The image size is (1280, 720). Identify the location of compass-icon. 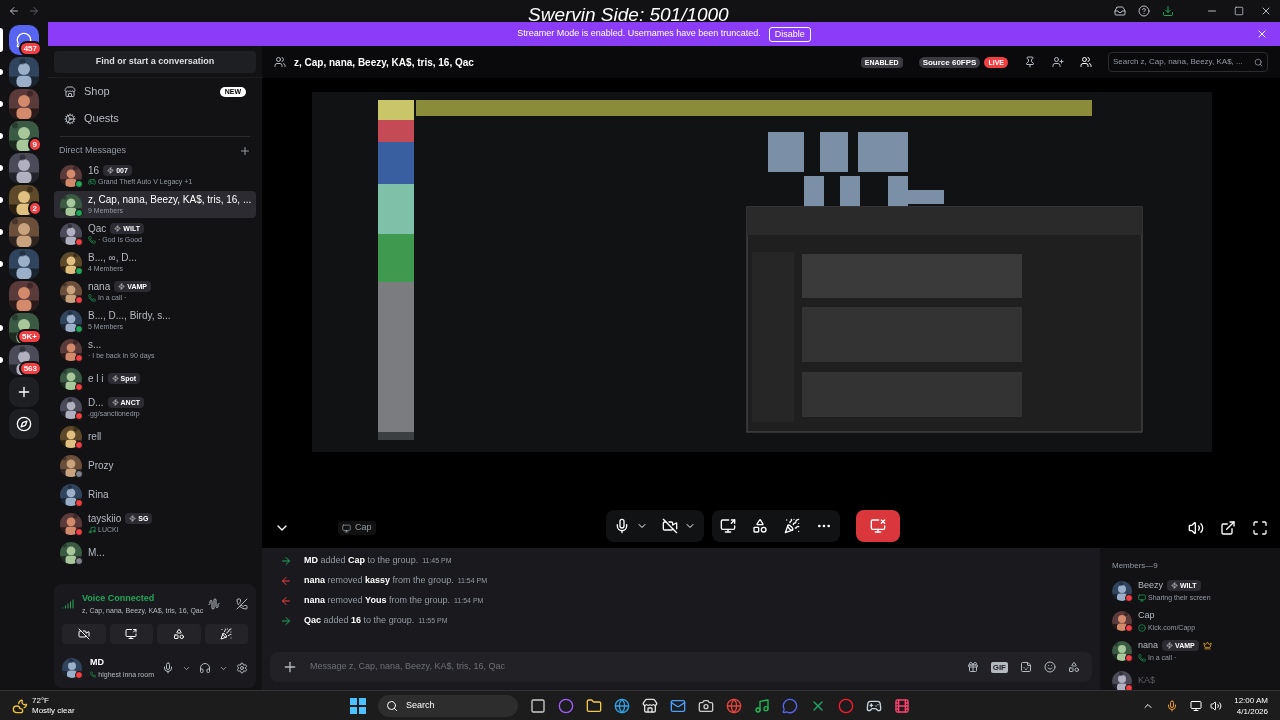
(24, 424).